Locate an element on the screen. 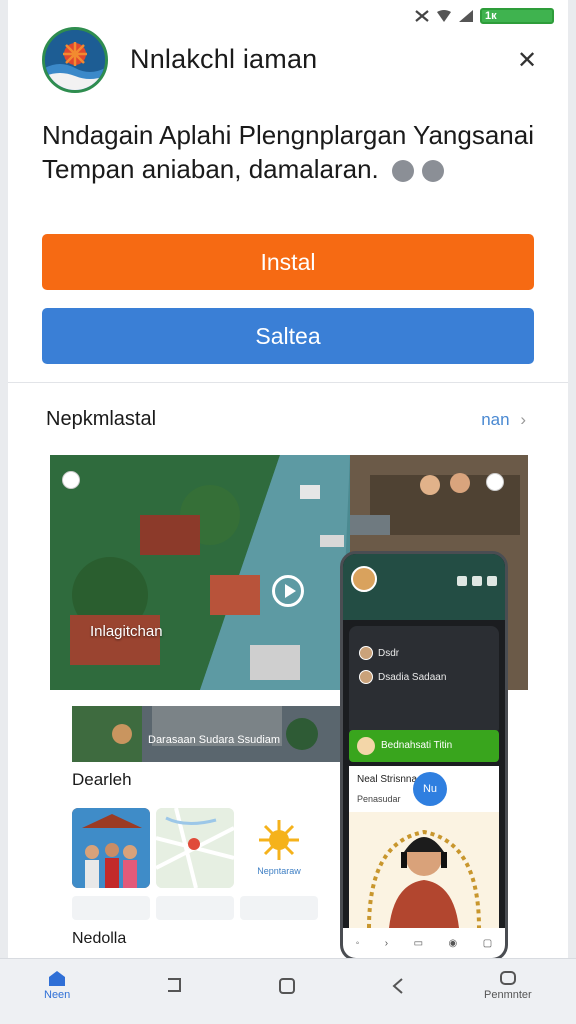 This screenshot has width=576, height=1024. app-logo is located at coordinates (75, 60).